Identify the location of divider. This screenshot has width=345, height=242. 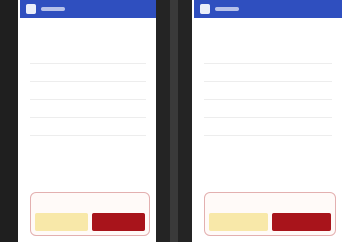
(174, 121).